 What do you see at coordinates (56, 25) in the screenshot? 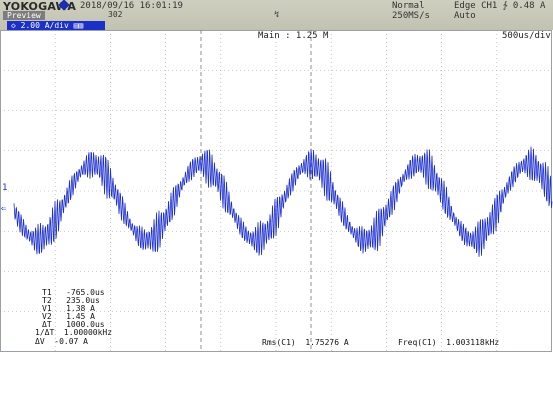
I see `channel-scale-tag: ◇ 2.00 A/div ▤▥` at bounding box center [56, 25].